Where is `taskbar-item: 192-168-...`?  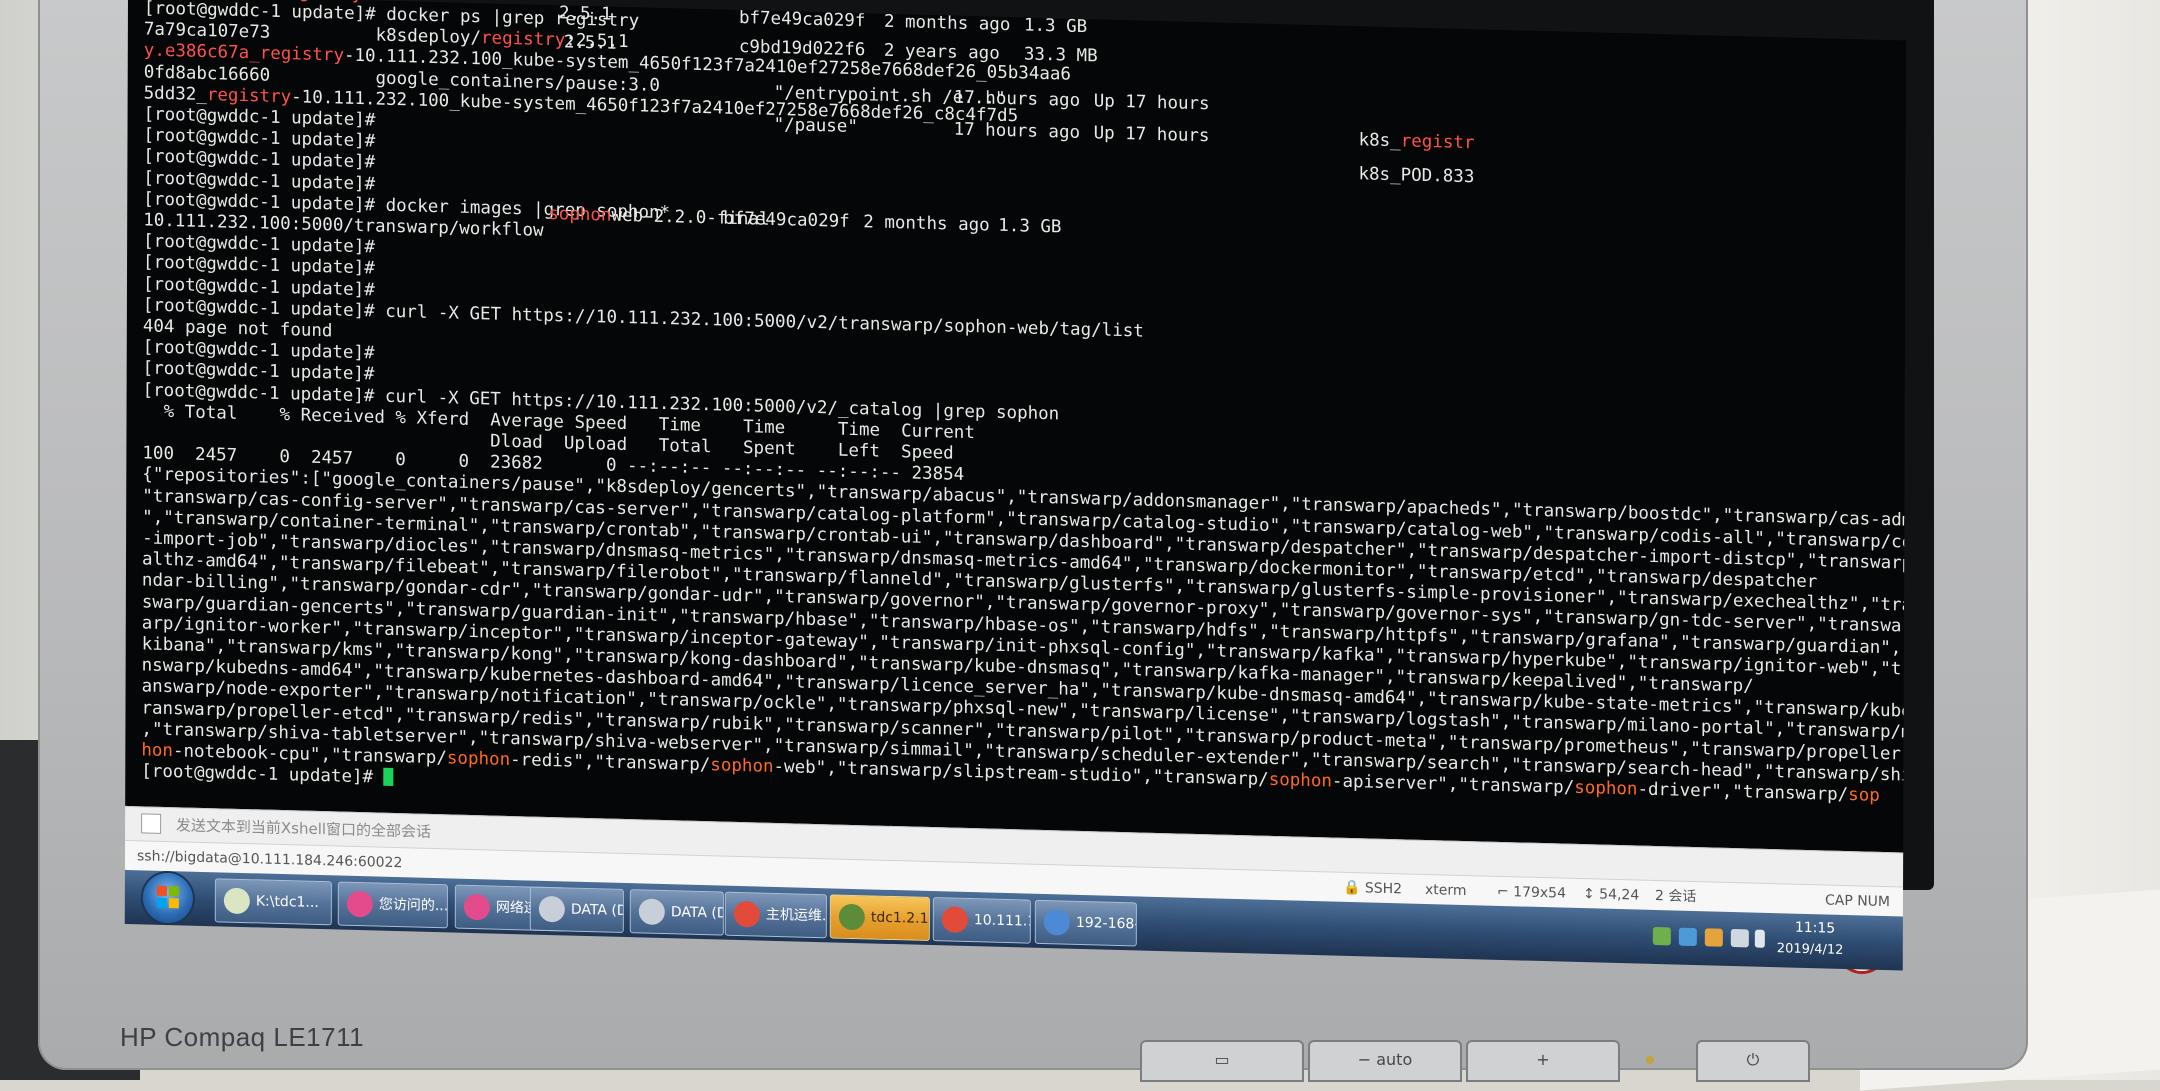
taskbar-item: 192-168-... is located at coordinates (1085, 923).